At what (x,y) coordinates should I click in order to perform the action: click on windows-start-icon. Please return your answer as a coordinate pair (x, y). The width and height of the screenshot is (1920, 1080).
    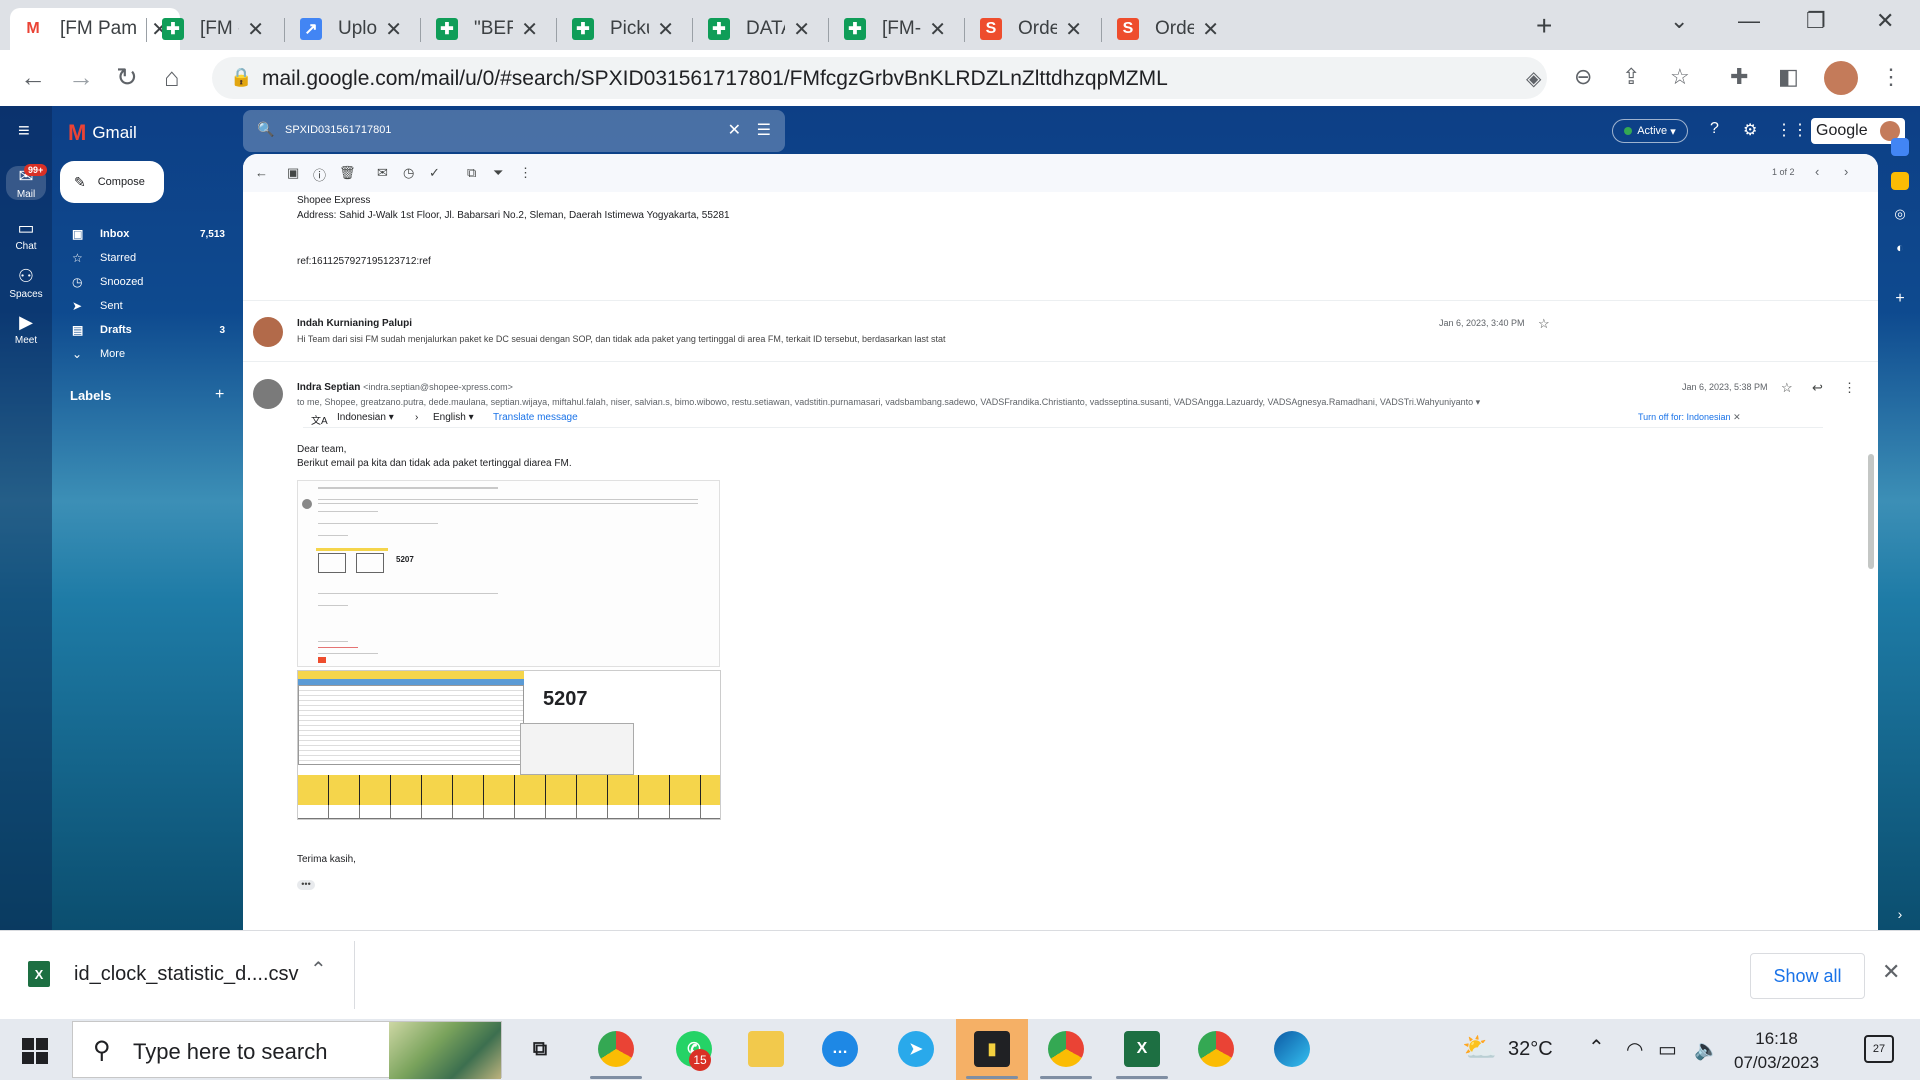
    Looking at the image, I should click on (35, 1051).